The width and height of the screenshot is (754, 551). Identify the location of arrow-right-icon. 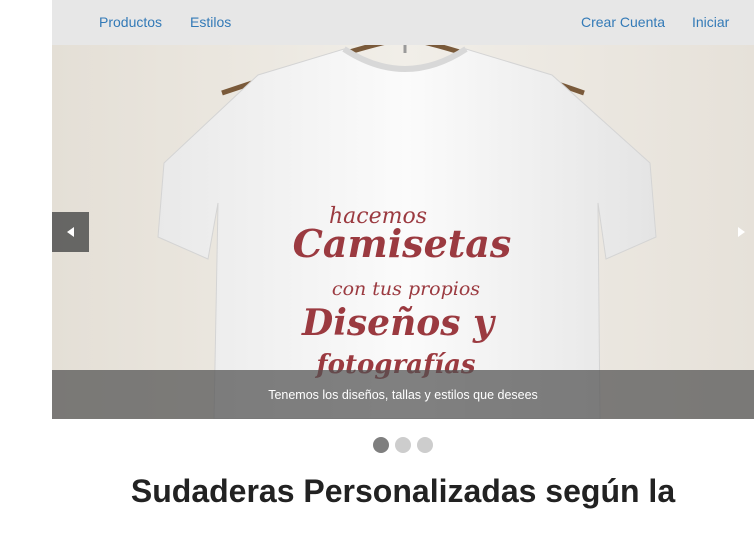
(741, 232).